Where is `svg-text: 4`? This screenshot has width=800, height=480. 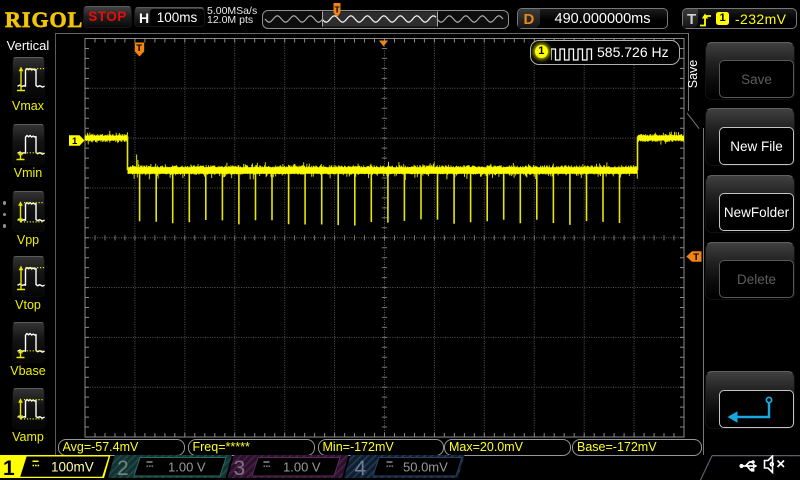 svg-text: 4 is located at coordinates (361, 468).